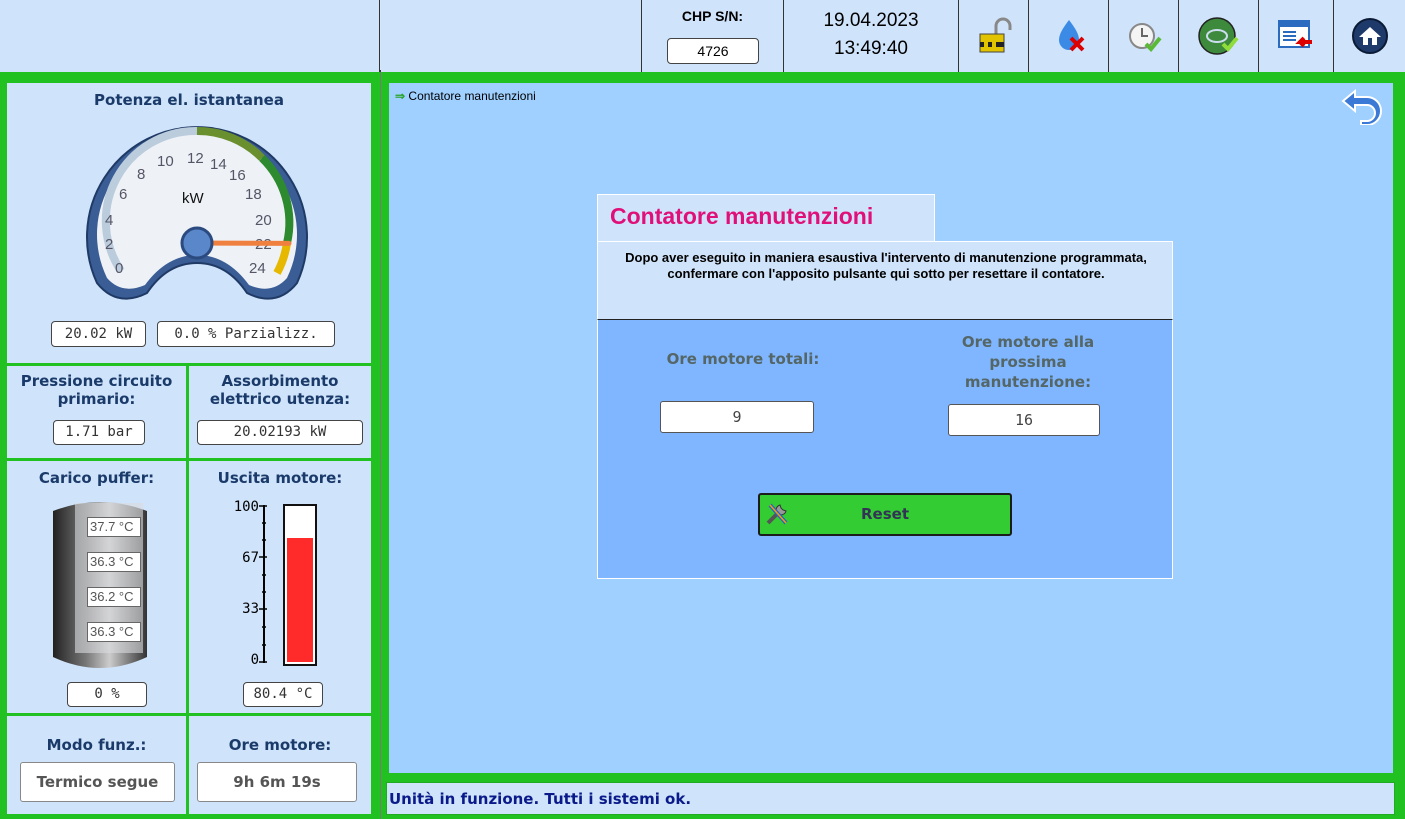 The image size is (1405, 819). I want to click on unlock-icon, so click(995, 35).